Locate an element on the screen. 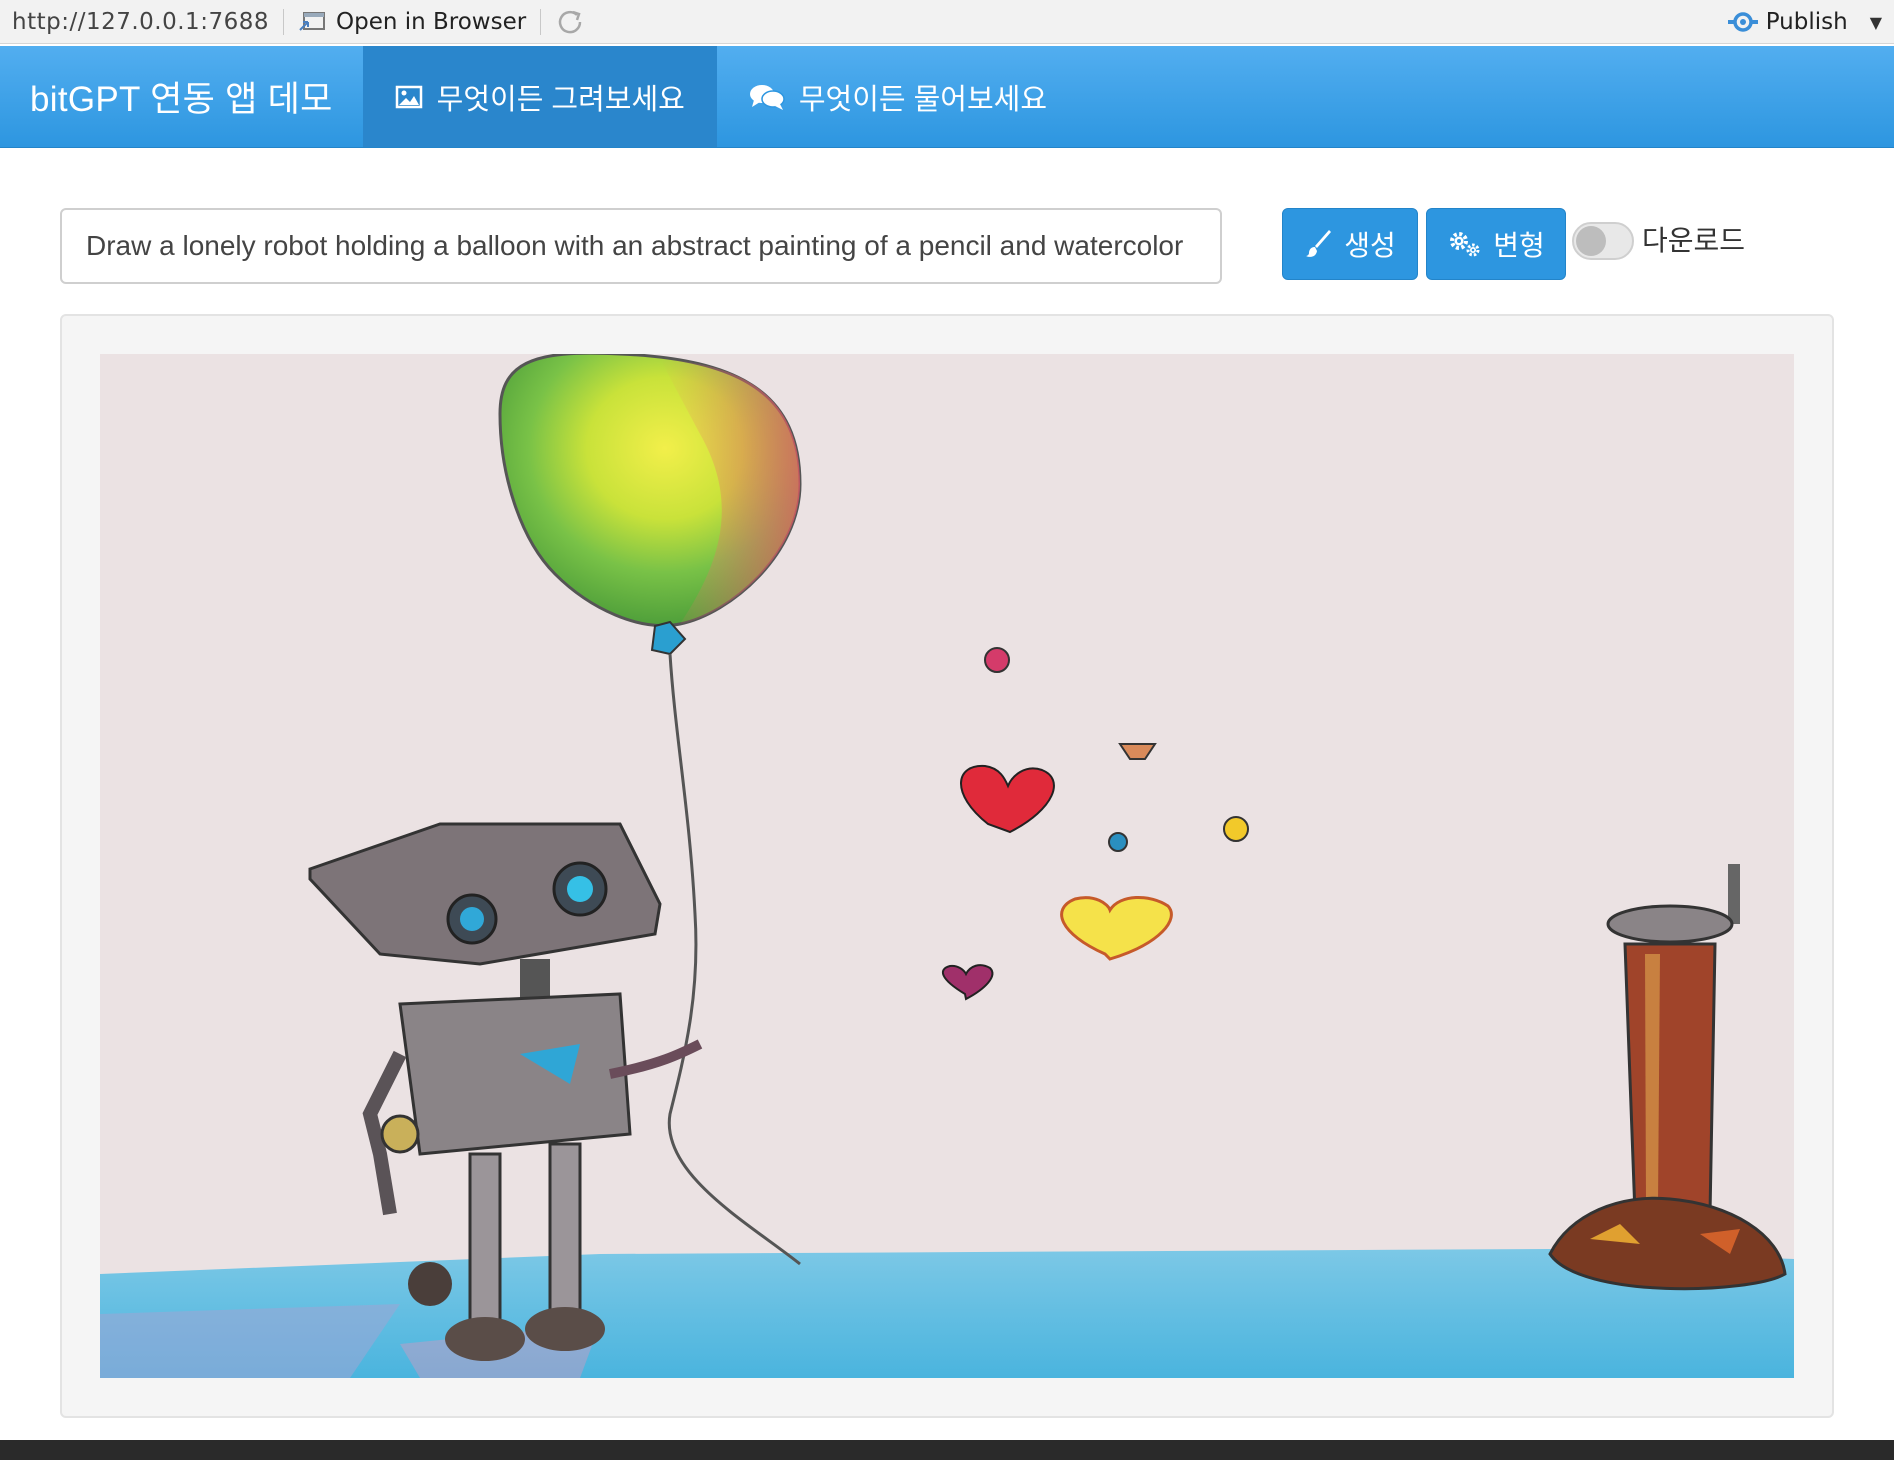  publish-icon is located at coordinates (1742, 22).